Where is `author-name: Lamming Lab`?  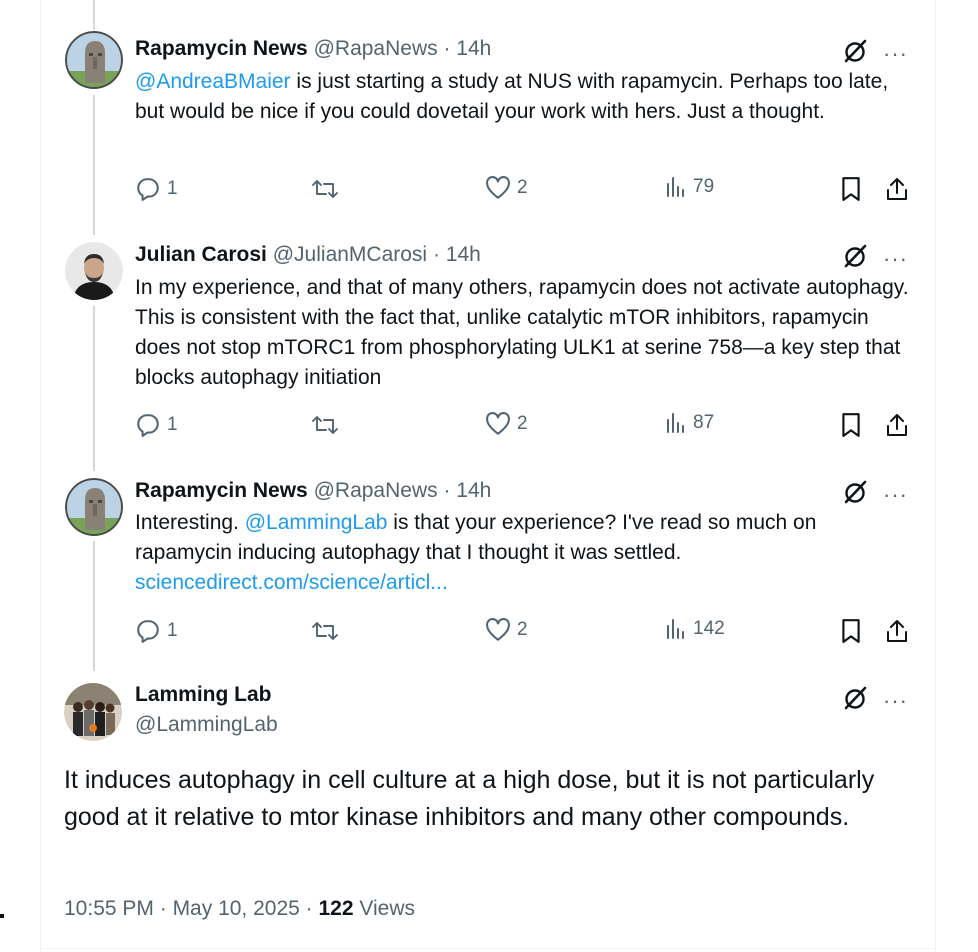
author-name: Lamming Lab is located at coordinates (203, 695).